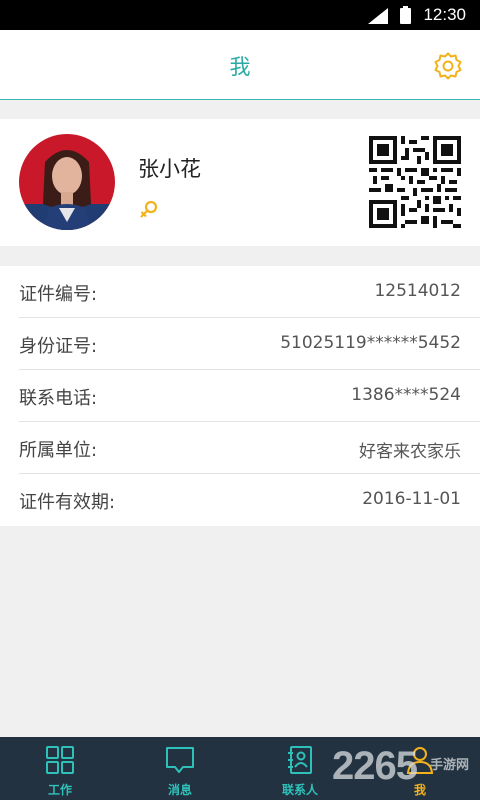 This screenshot has width=480, height=800. I want to click on row-label: 联系电话:, so click(58, 398).